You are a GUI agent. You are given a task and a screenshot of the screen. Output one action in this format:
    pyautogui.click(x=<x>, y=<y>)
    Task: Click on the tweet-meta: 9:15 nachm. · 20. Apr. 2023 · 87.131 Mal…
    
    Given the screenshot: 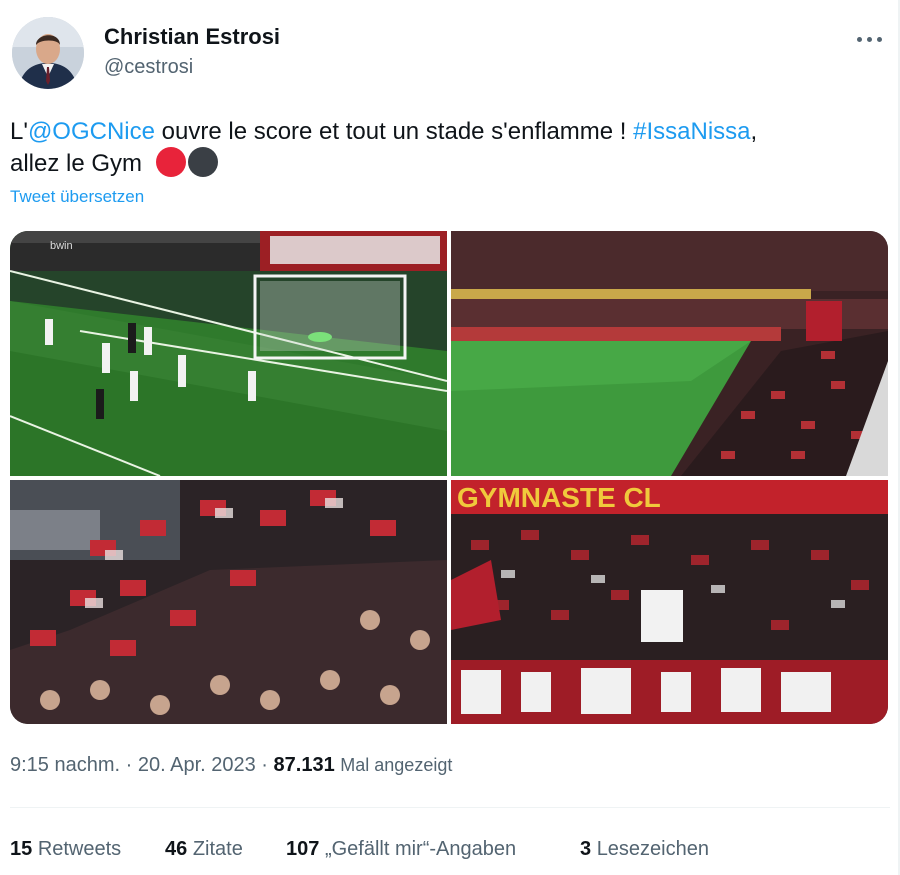 What is the action you would take?
    pyautogui.click(x=231, y=765)
    